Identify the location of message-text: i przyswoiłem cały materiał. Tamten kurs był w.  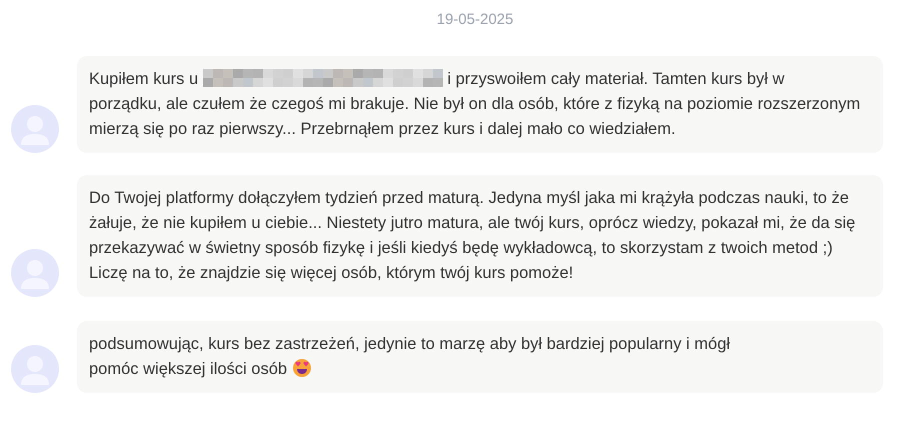
(615, 79).